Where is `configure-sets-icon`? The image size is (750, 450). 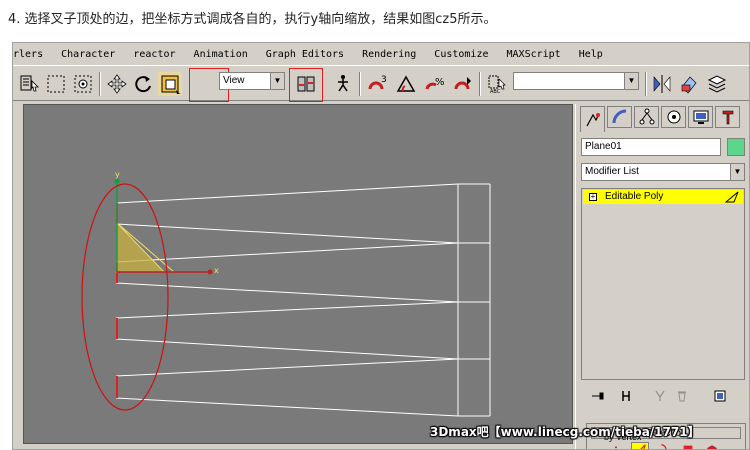
configure-sets-icon is located at coordinates (720, 396).